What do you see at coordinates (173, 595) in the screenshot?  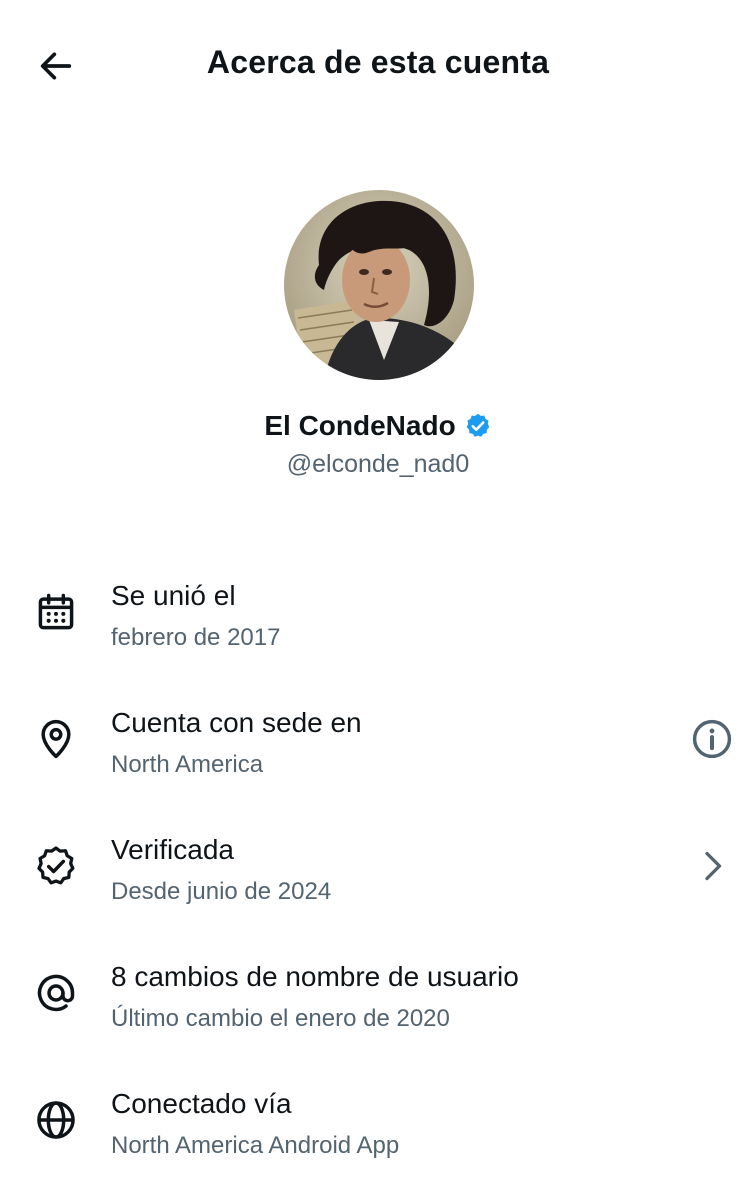 I see `joined-label: Se unió el` at bounding box center [173, 595].